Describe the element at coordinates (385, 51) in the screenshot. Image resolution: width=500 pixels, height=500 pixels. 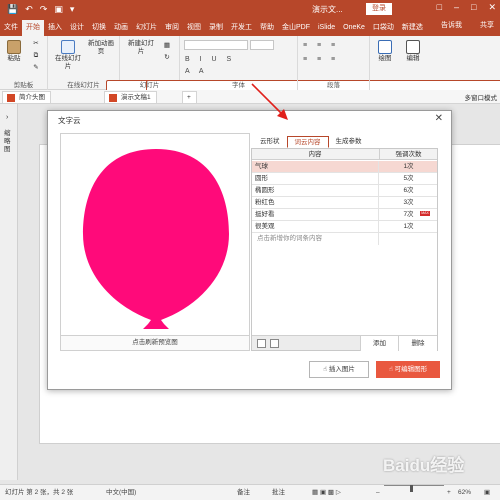
I see `drawing-button: 绘图` at that location.